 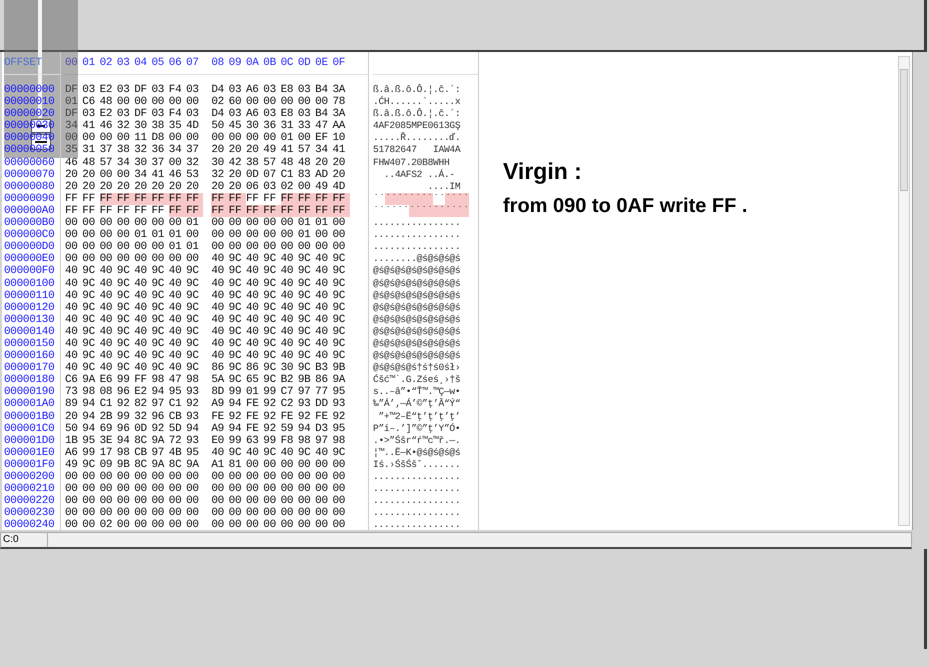 What do you see at coordinates (322, 368) in the screenshot?
I see `hex-byte: B3` at bounding box center [322, 368].